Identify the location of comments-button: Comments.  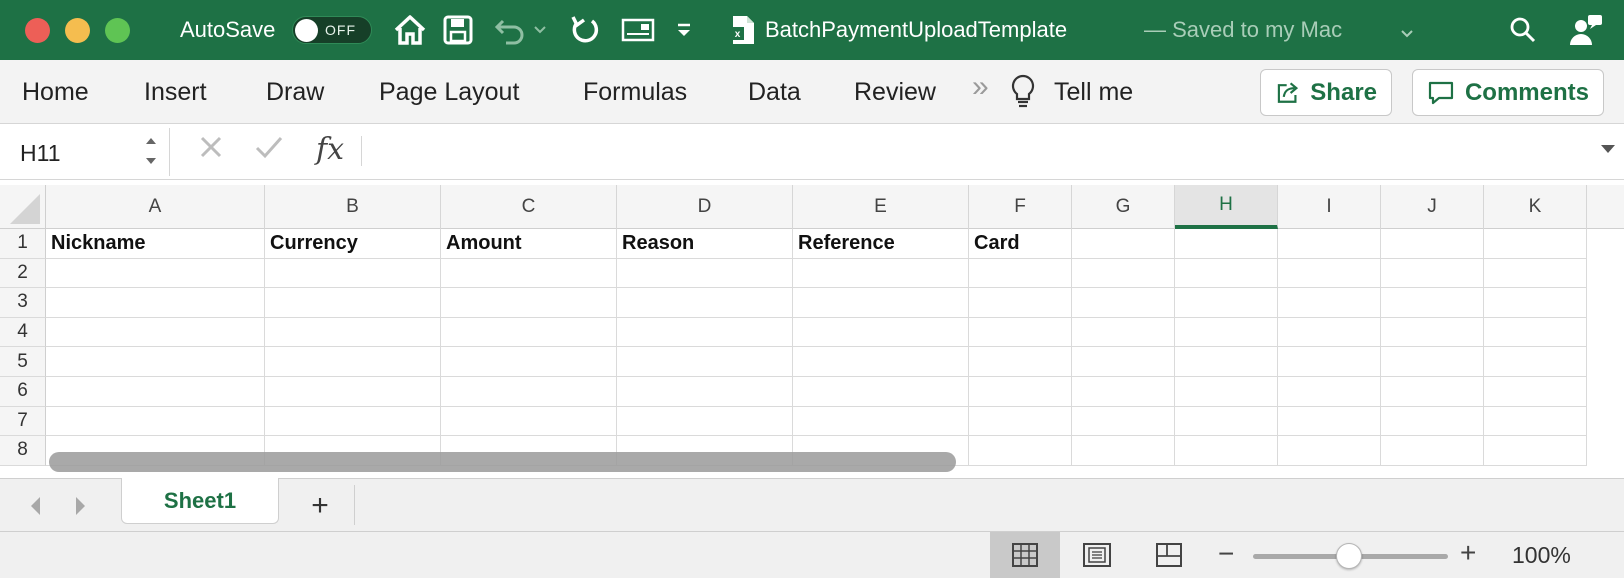
(1508, 92).